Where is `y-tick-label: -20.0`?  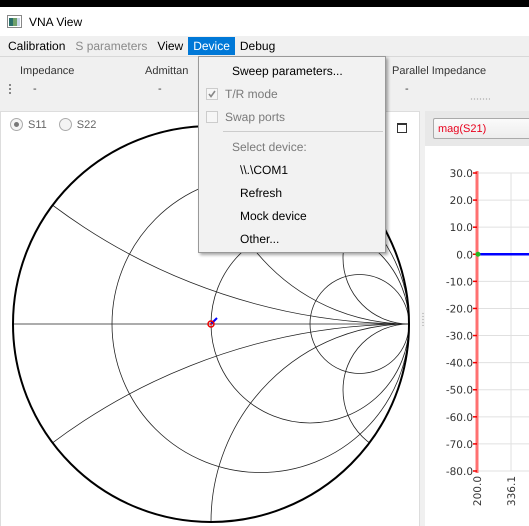
y-tick-label: -20.0 is located at coordinates (459, 309).